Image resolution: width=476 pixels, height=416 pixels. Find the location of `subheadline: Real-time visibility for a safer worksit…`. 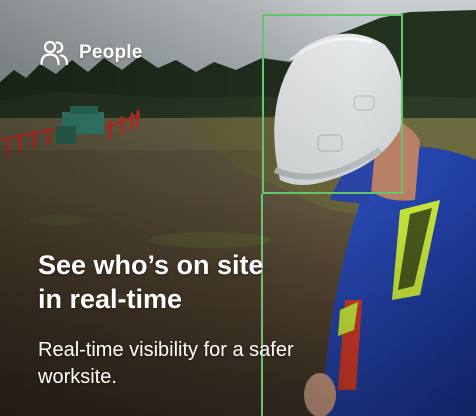

subheadline: Real-time visibility for a safer worksit… is located at coordinates (201, 364).